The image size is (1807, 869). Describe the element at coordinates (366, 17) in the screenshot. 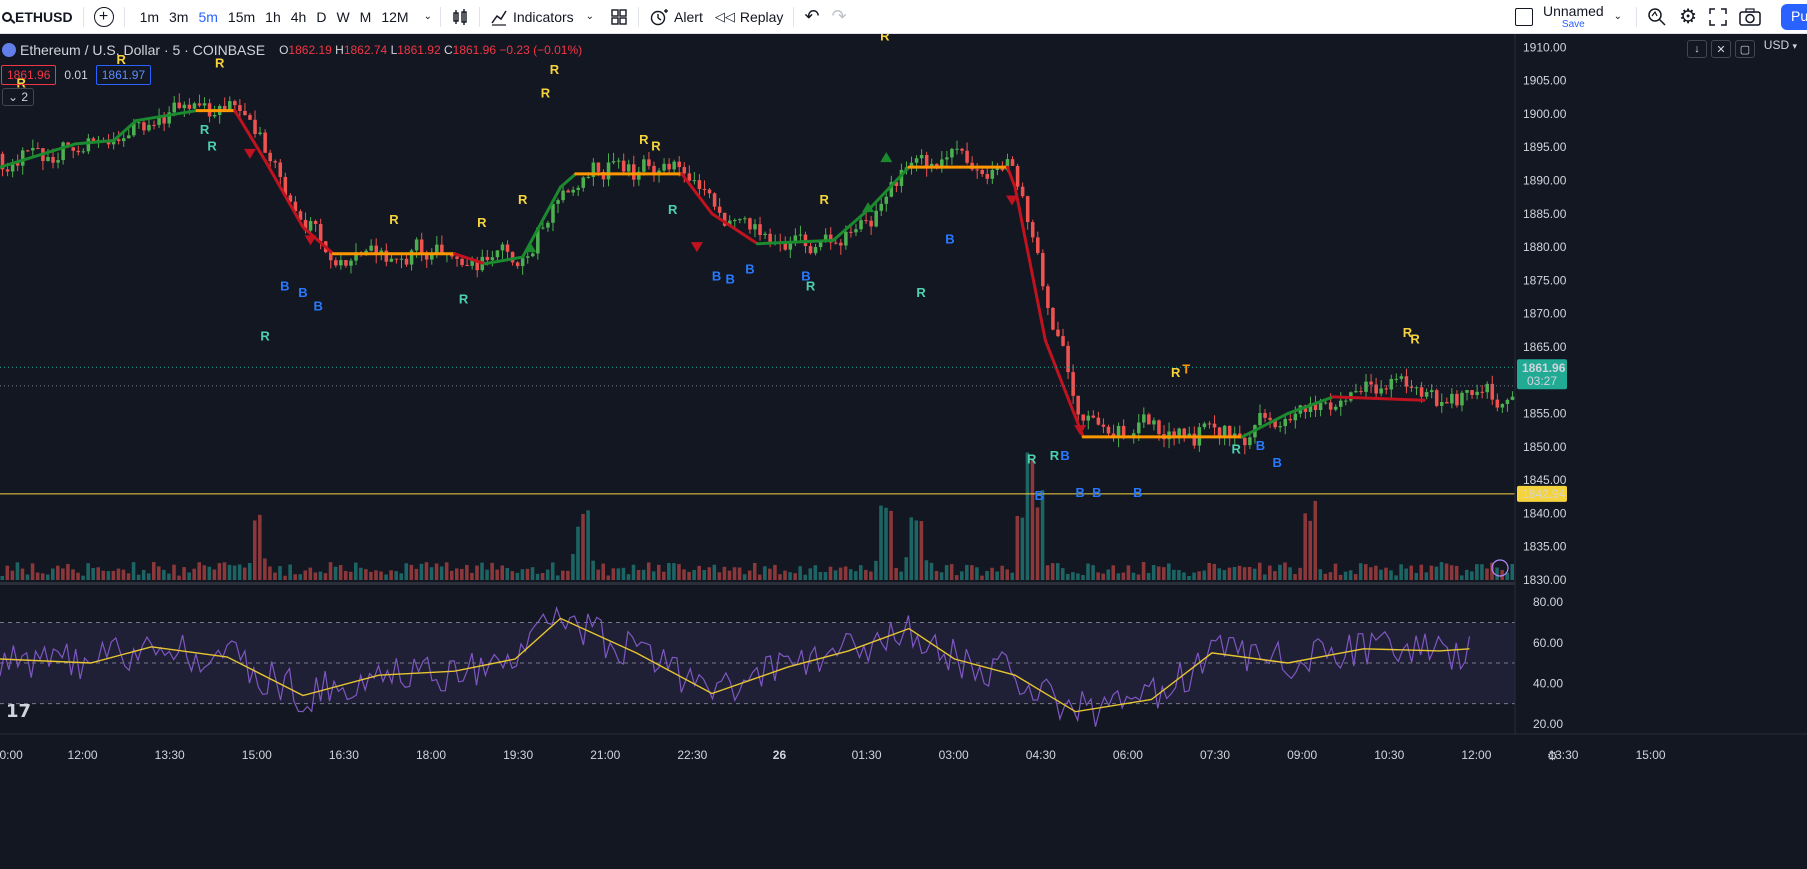

I see `timeframe-M: M` at that location.